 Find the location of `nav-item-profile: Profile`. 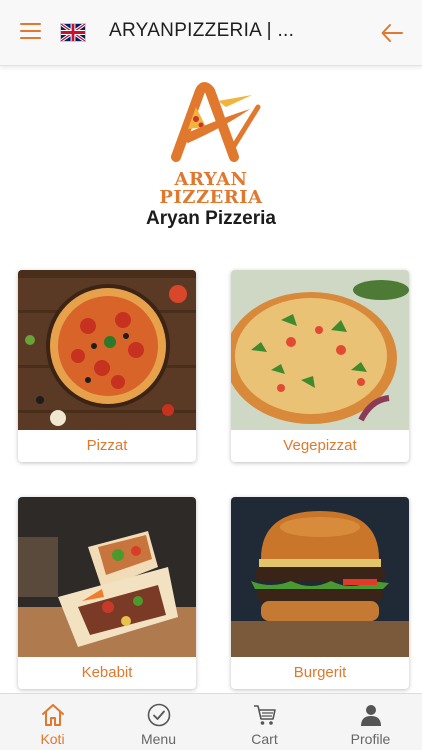

nav-item-profile: Profile is located at coordinates (370, 722).